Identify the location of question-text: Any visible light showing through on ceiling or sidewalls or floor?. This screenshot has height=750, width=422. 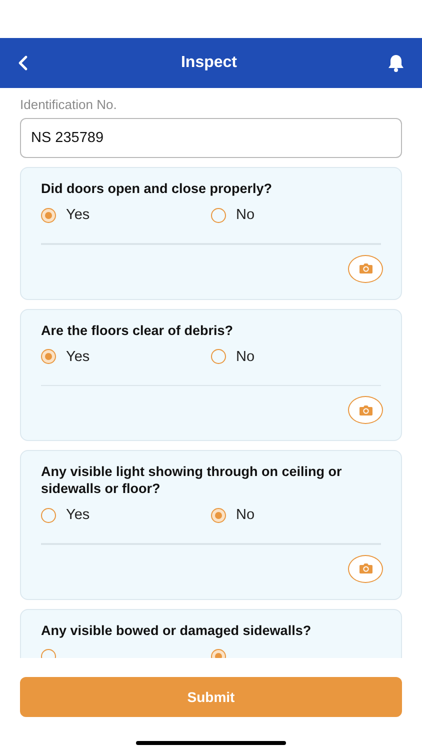
(192, 480).